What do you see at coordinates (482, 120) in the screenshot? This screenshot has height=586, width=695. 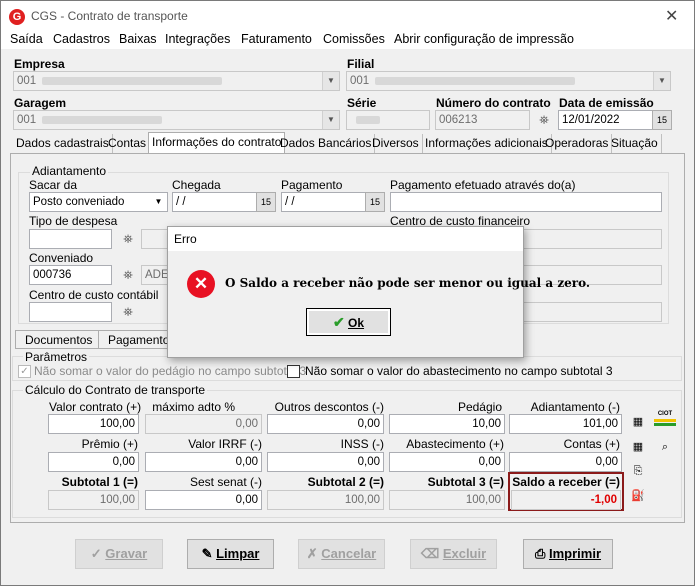 I see `numero-contrato-field: 006213` at bounding box center [482, 120].